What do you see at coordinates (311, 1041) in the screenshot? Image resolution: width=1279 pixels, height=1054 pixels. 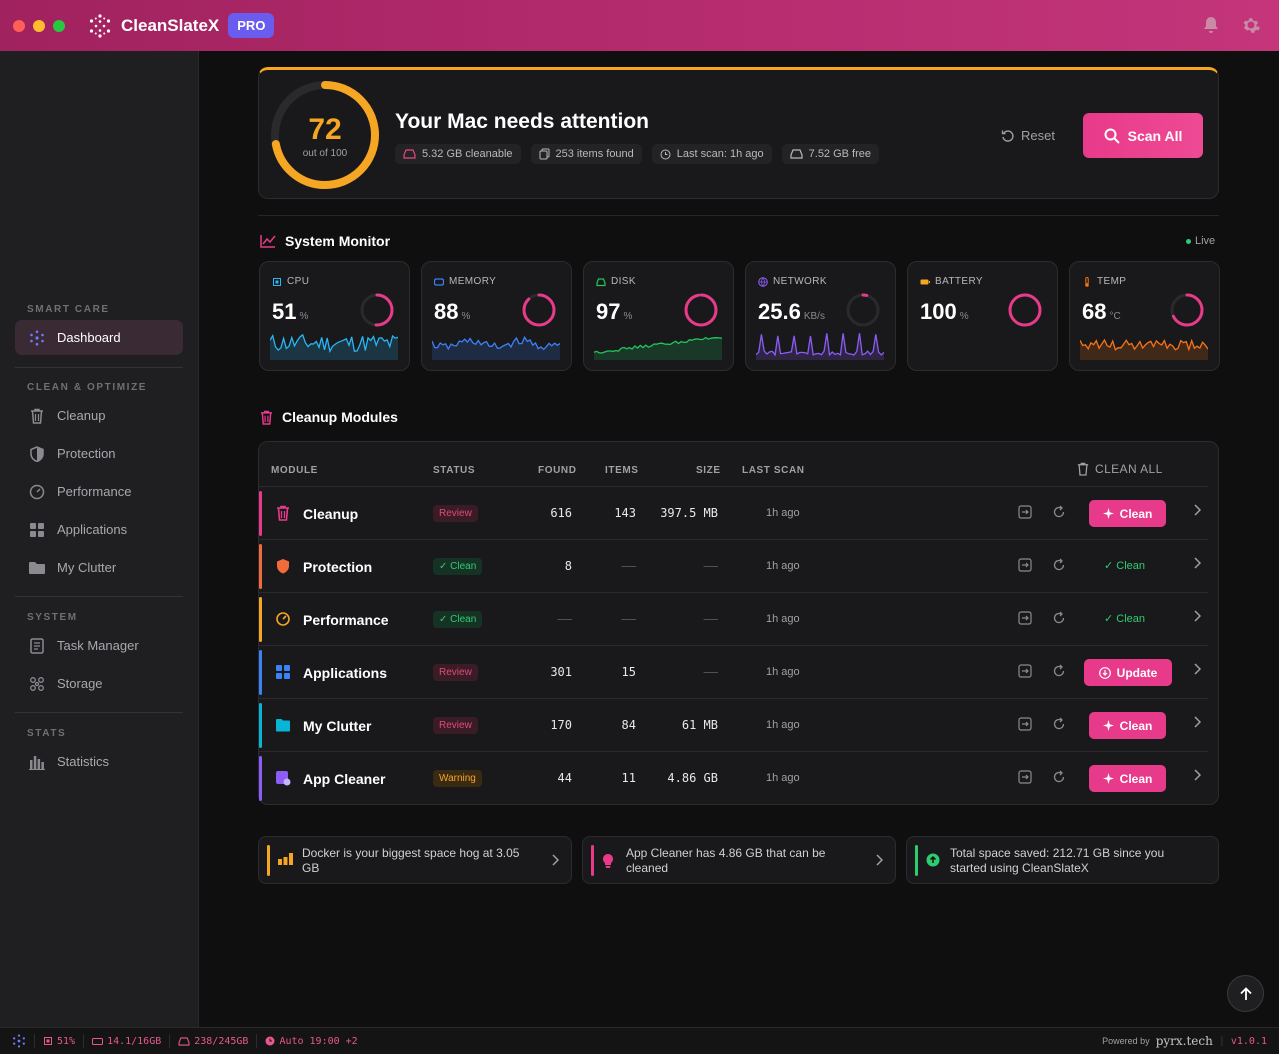 I see `status-auto-scan: Auto 19:00 +2` at bounding box center [311, 1041].